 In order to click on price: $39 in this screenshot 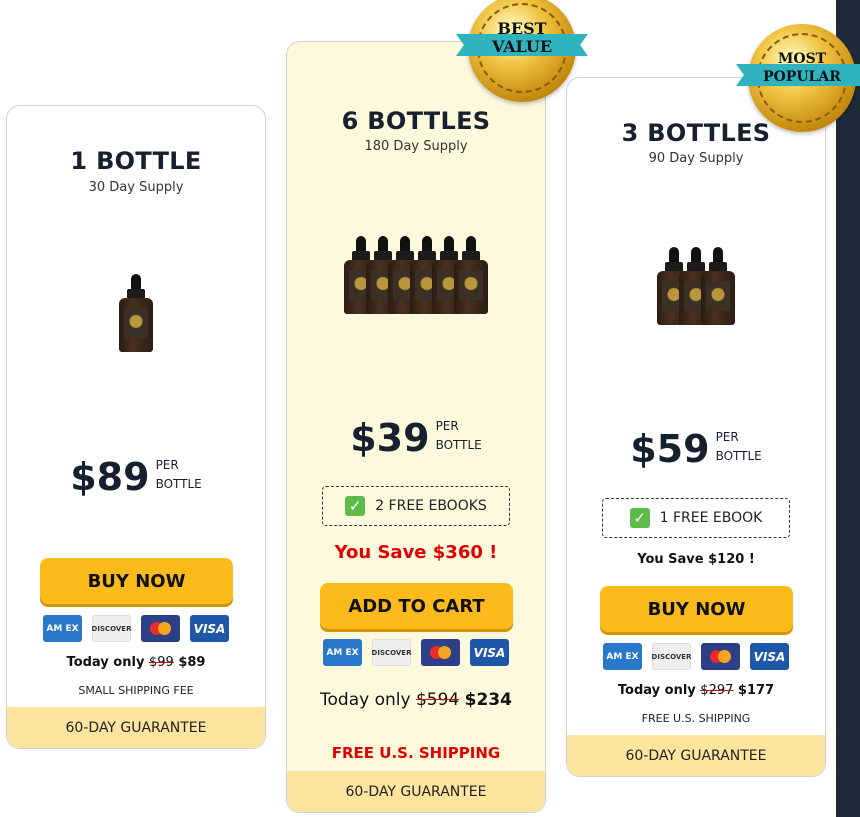, I will do `click(390, 438)`.